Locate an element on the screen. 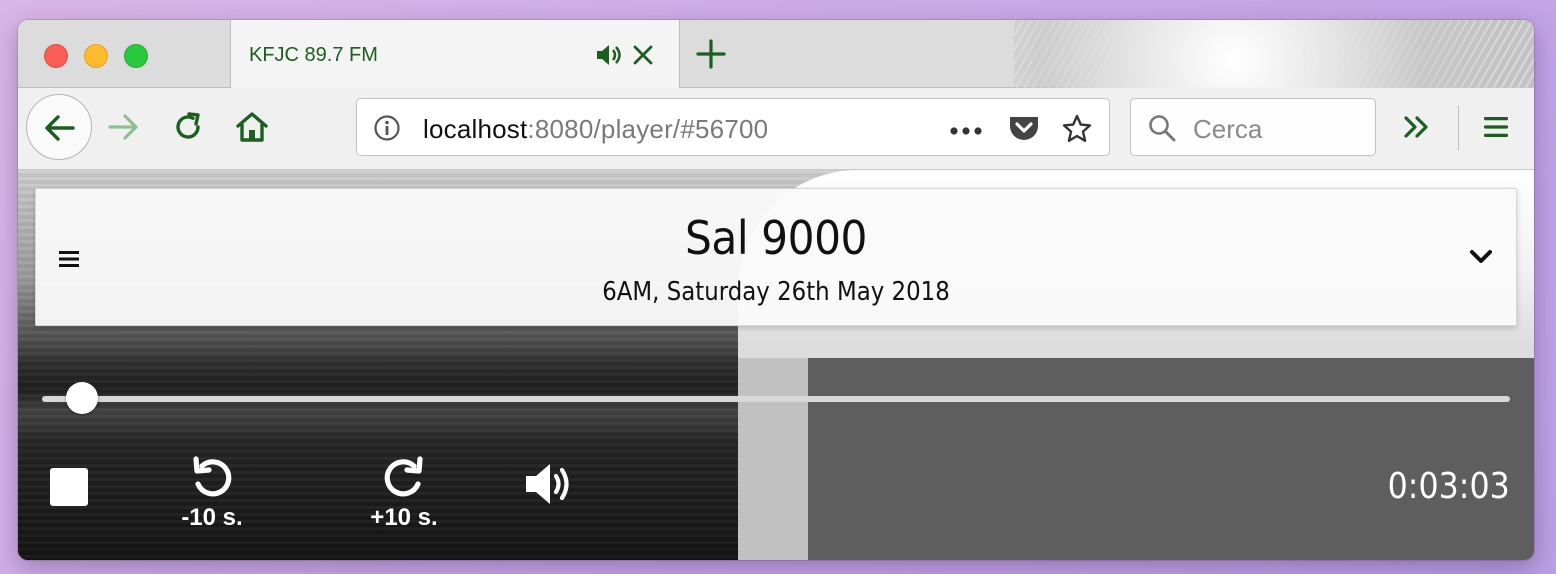 This screenshot has height=574, width=1556. info-icon is located at coordinates (387, 130).